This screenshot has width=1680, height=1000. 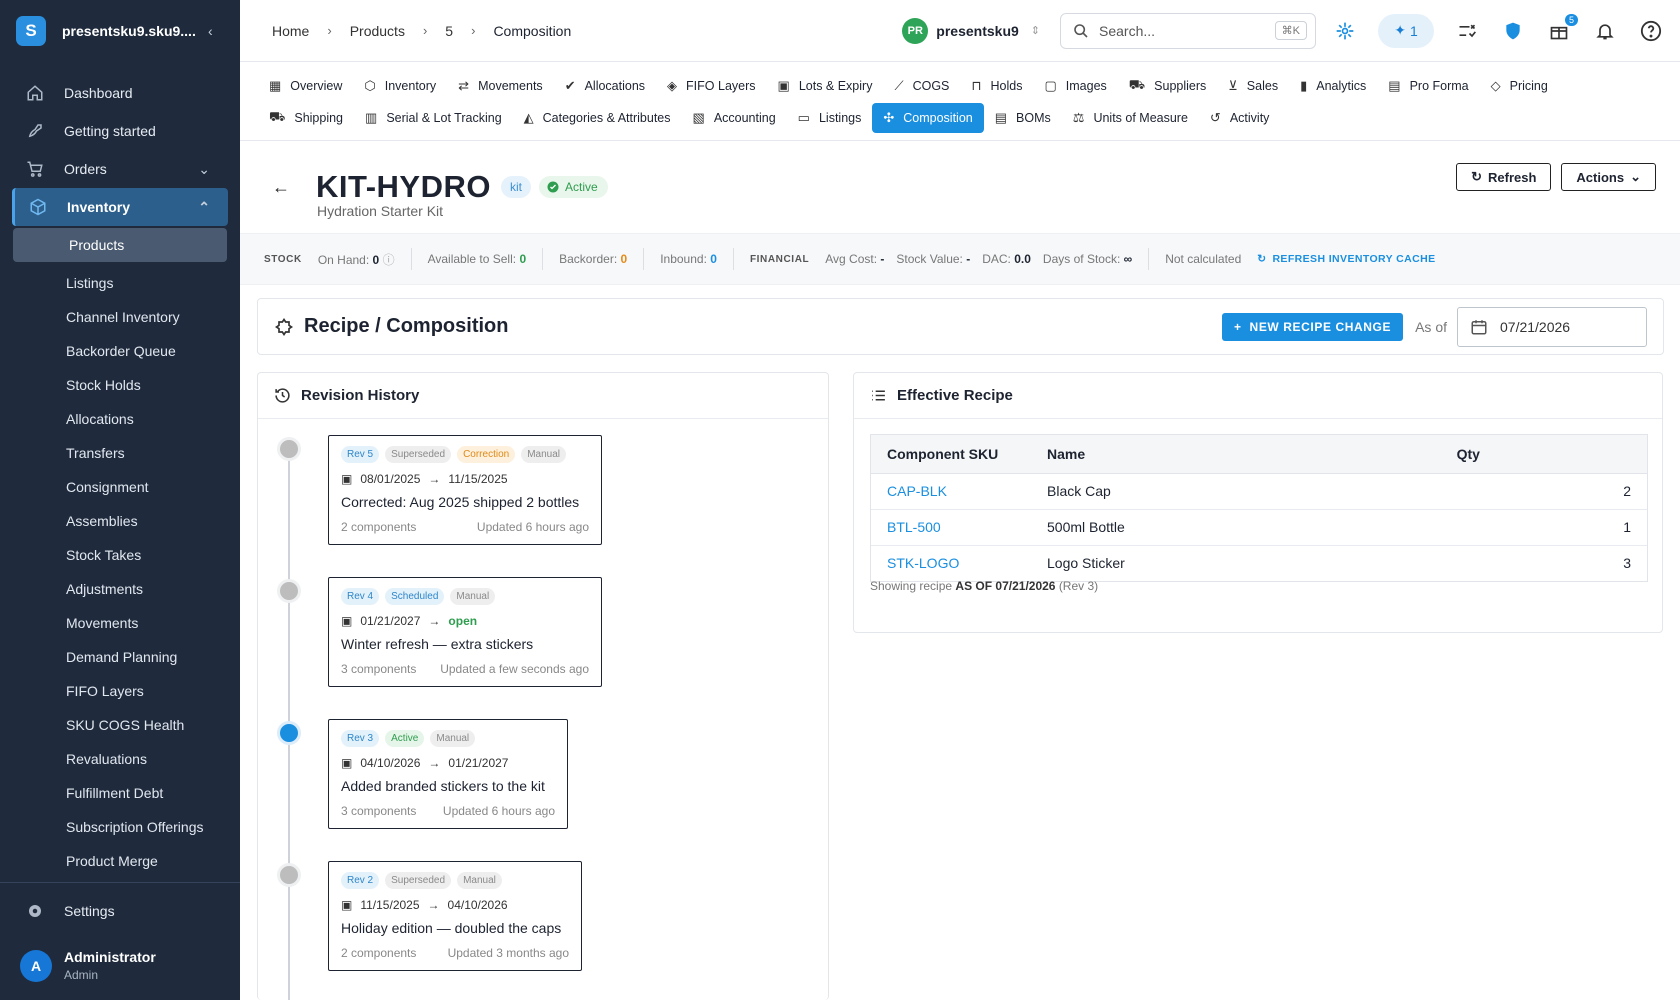 What do you see at coordinates (120, 691) in the screenshot?
I see `sidebar-subitem-fifo-layers: FIFO Layers` at bounding box center [120, 691].